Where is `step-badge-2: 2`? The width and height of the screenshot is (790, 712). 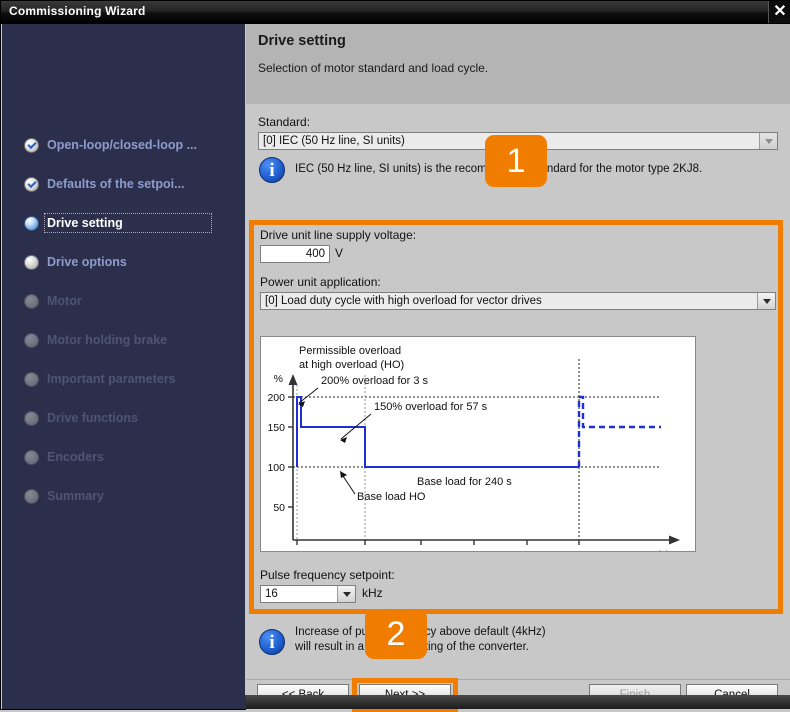
step-badge-2: 2 is located at coordinates (396, 634).